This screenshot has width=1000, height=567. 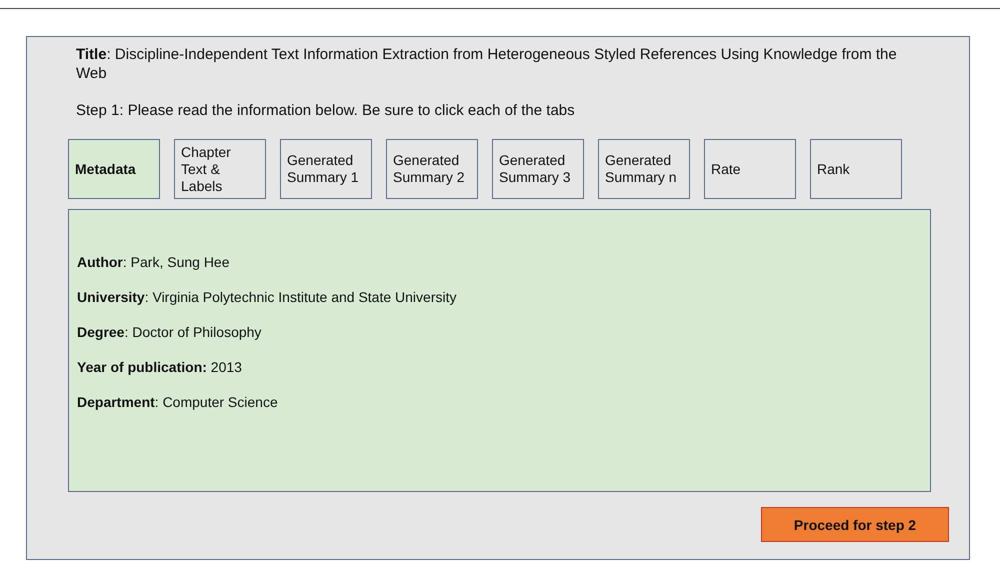 What do you see at coordinates (856, 169) in the screenshot?
I see `tab: Rank` at bounding box center [856, 169].